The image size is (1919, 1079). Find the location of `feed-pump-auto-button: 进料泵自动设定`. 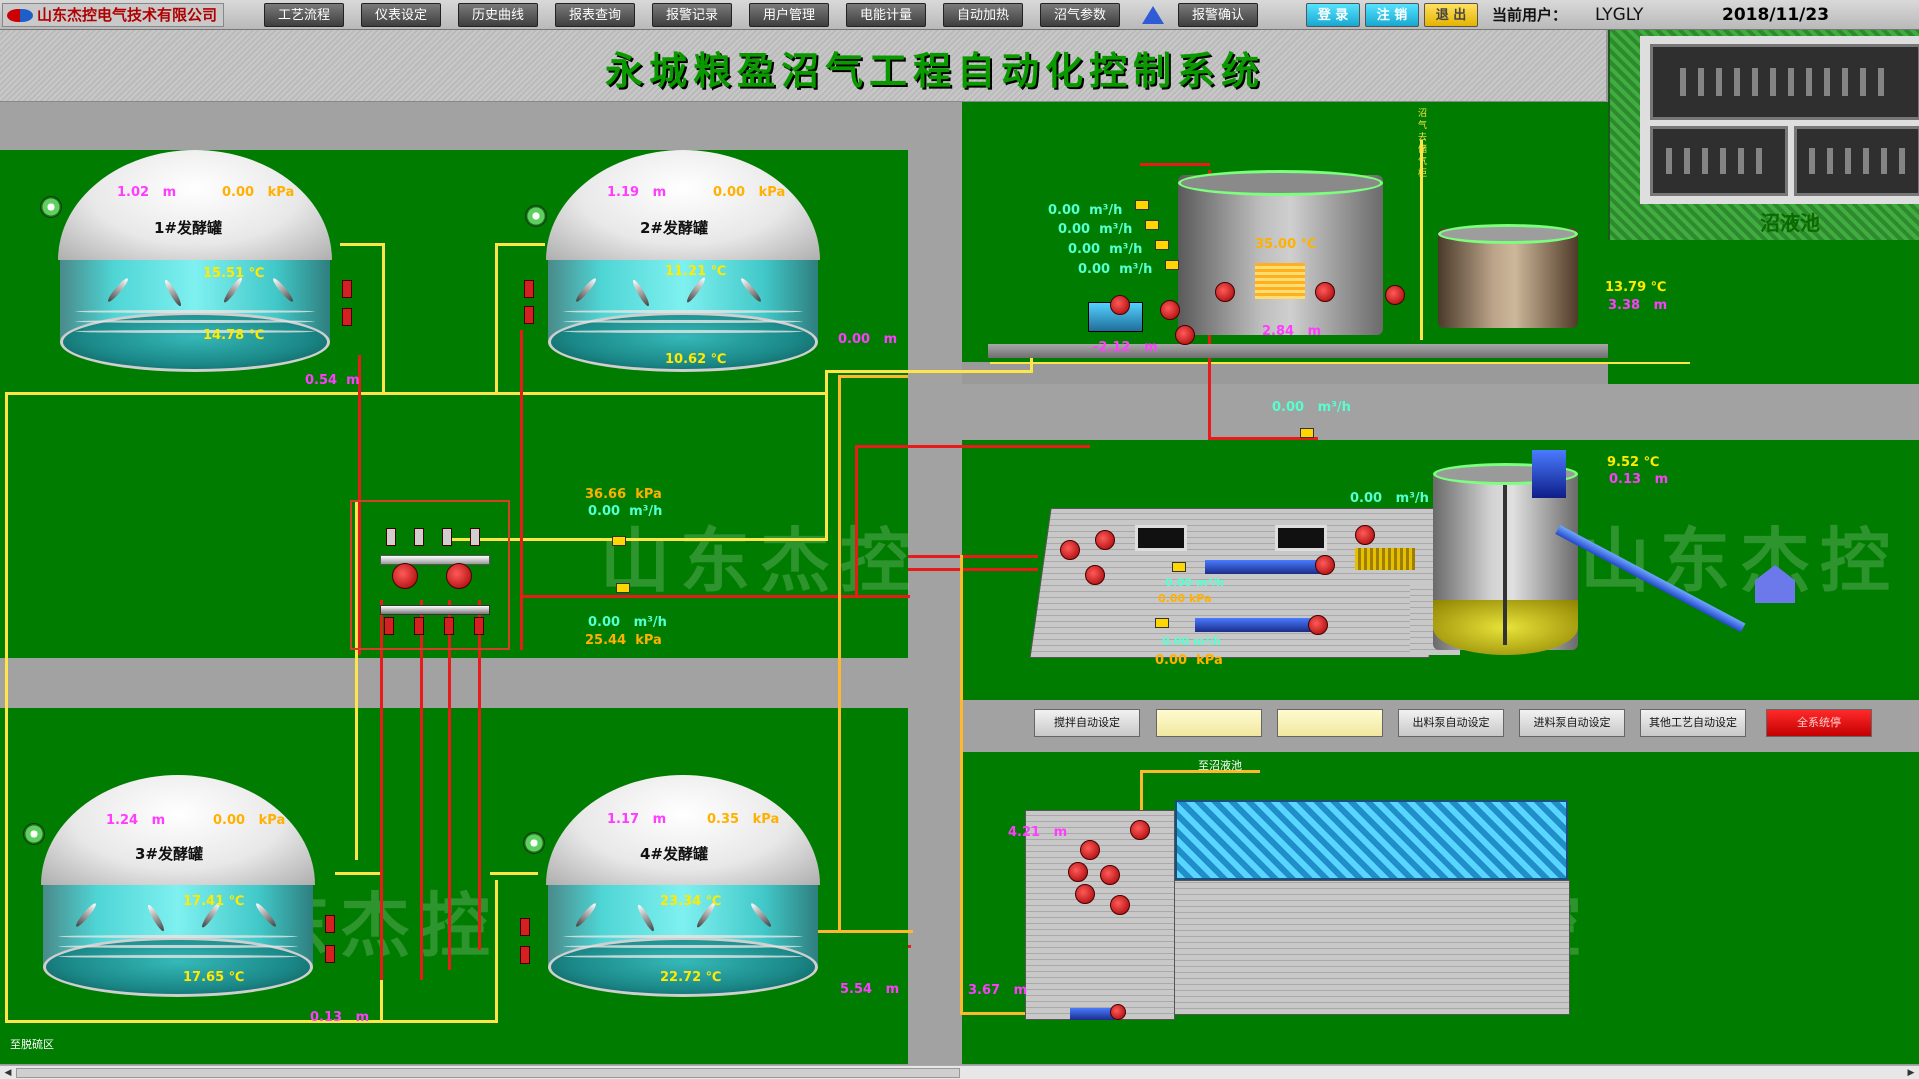

feed-pump-auto-button: 进料泵自动设定 is located at coordinates (1572, 723).